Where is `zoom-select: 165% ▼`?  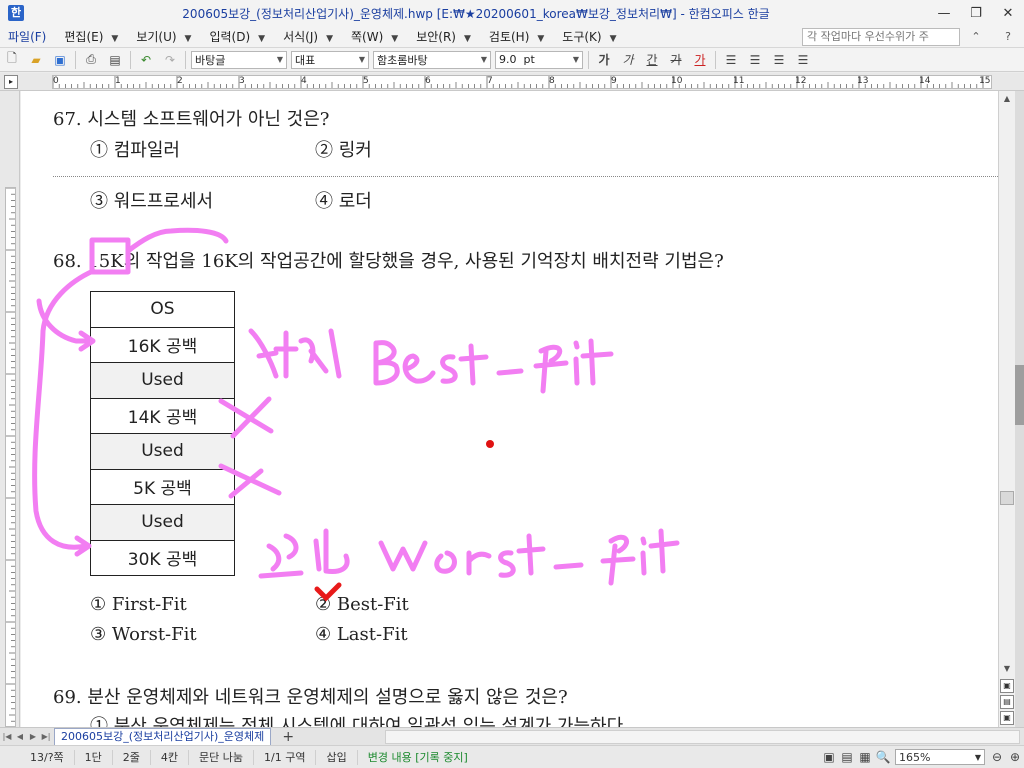 zoom-select: 165% ▼ is located at coordinates (940, 757).